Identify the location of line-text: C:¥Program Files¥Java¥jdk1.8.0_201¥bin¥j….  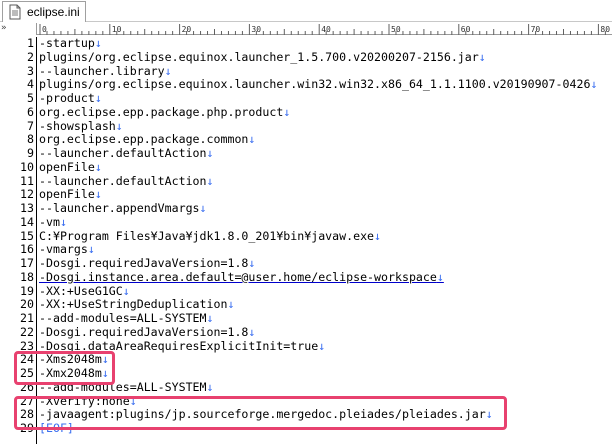
(210, 236).